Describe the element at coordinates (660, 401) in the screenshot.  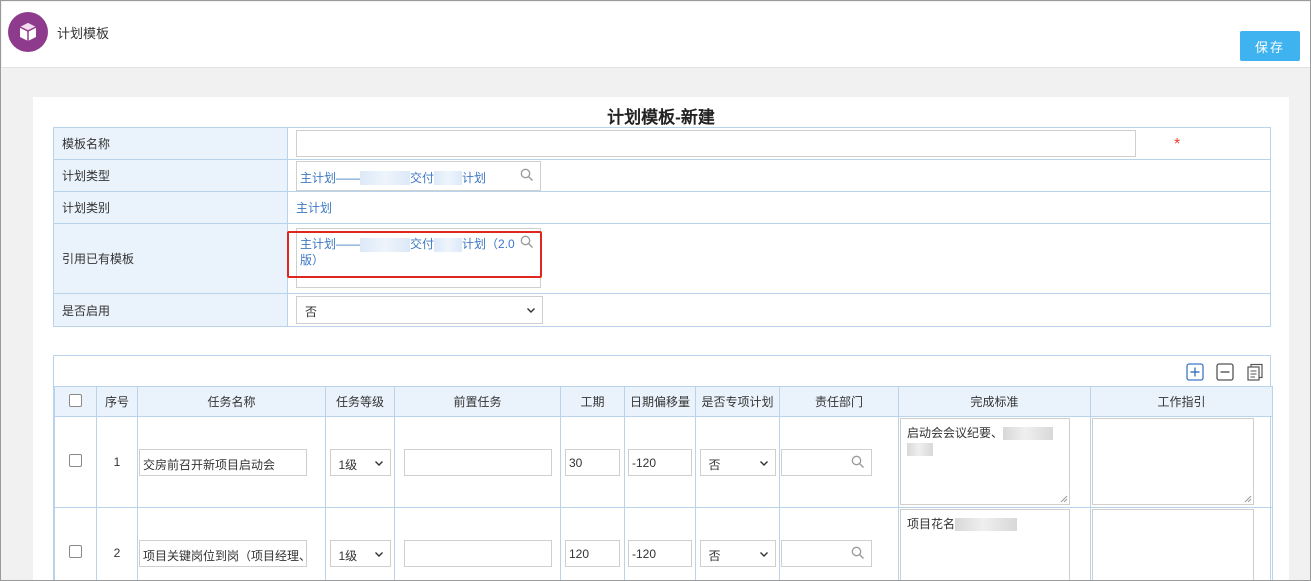
I see `column-header: 日期偏移量` at that location.